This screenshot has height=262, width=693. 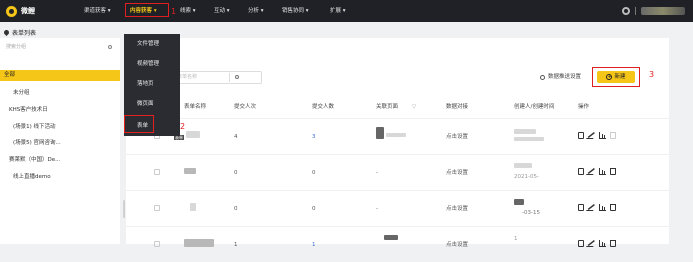 What do you see at coordinates (236, 245) in the screenshot?
I see `submission-count: 1` at bounding box center [236, 245].